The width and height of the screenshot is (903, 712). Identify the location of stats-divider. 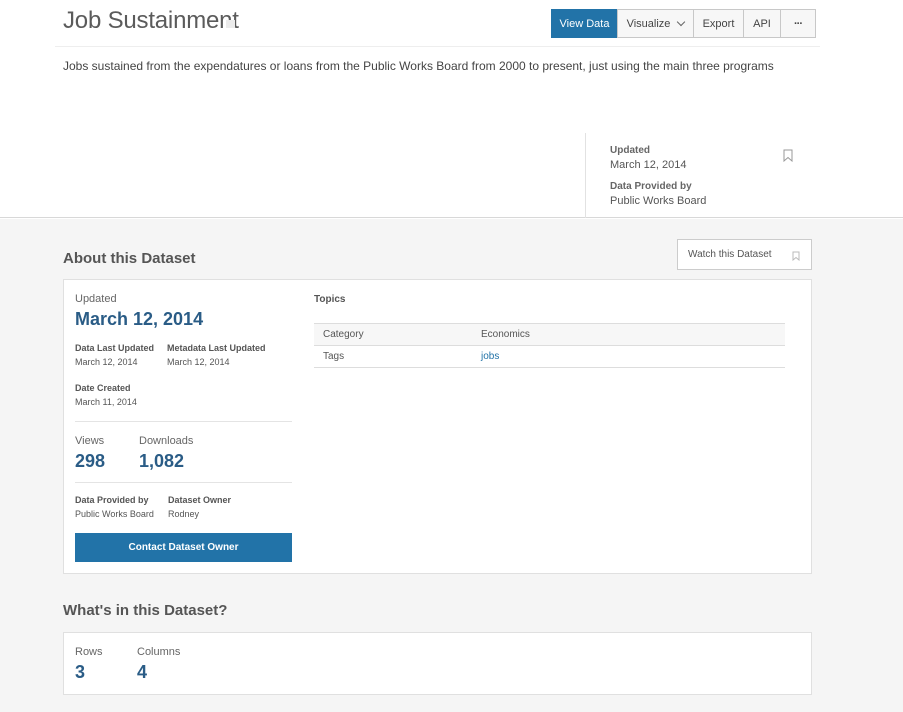
(183, 421).